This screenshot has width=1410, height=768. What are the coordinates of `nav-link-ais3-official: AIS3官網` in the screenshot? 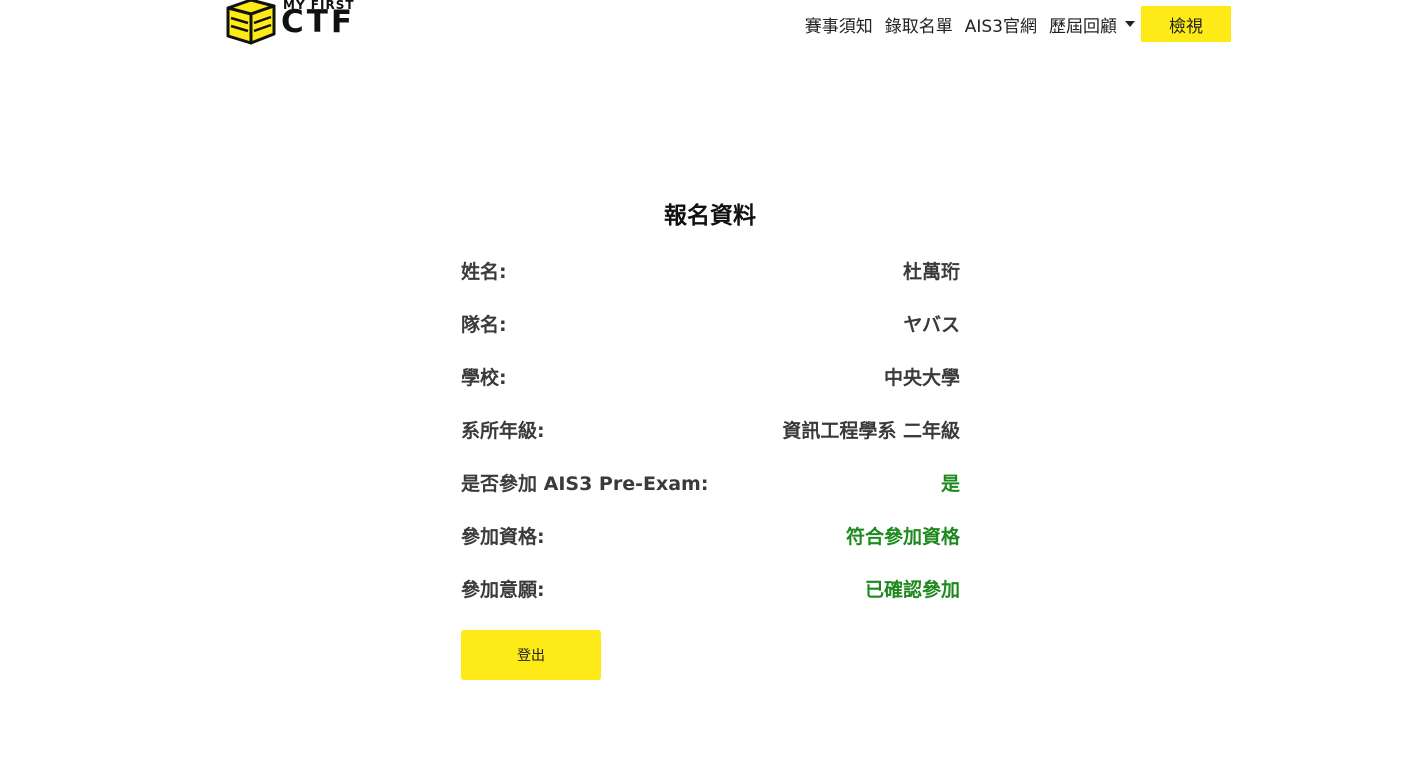 It's located at (1001, 24).